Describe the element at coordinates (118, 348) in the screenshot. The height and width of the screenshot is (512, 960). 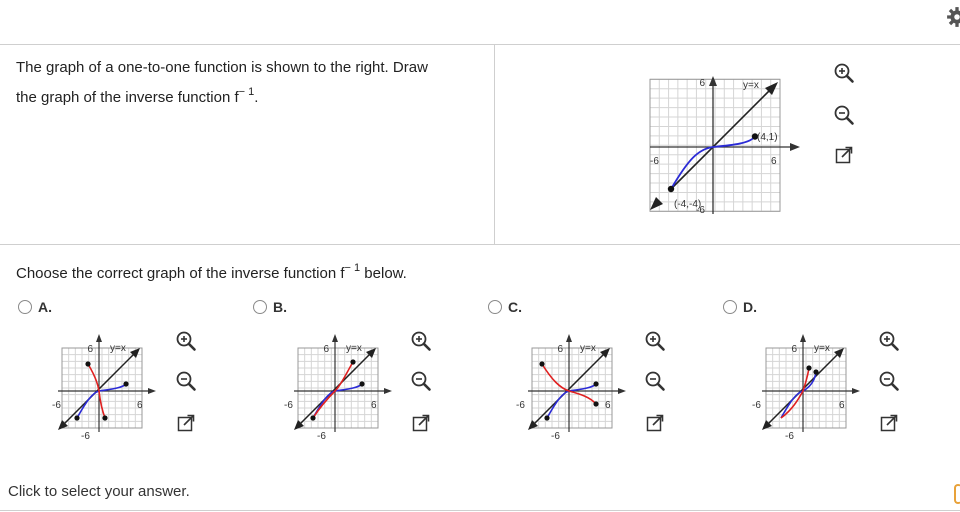
I see `option-a-yx-label: y=x` at that location.